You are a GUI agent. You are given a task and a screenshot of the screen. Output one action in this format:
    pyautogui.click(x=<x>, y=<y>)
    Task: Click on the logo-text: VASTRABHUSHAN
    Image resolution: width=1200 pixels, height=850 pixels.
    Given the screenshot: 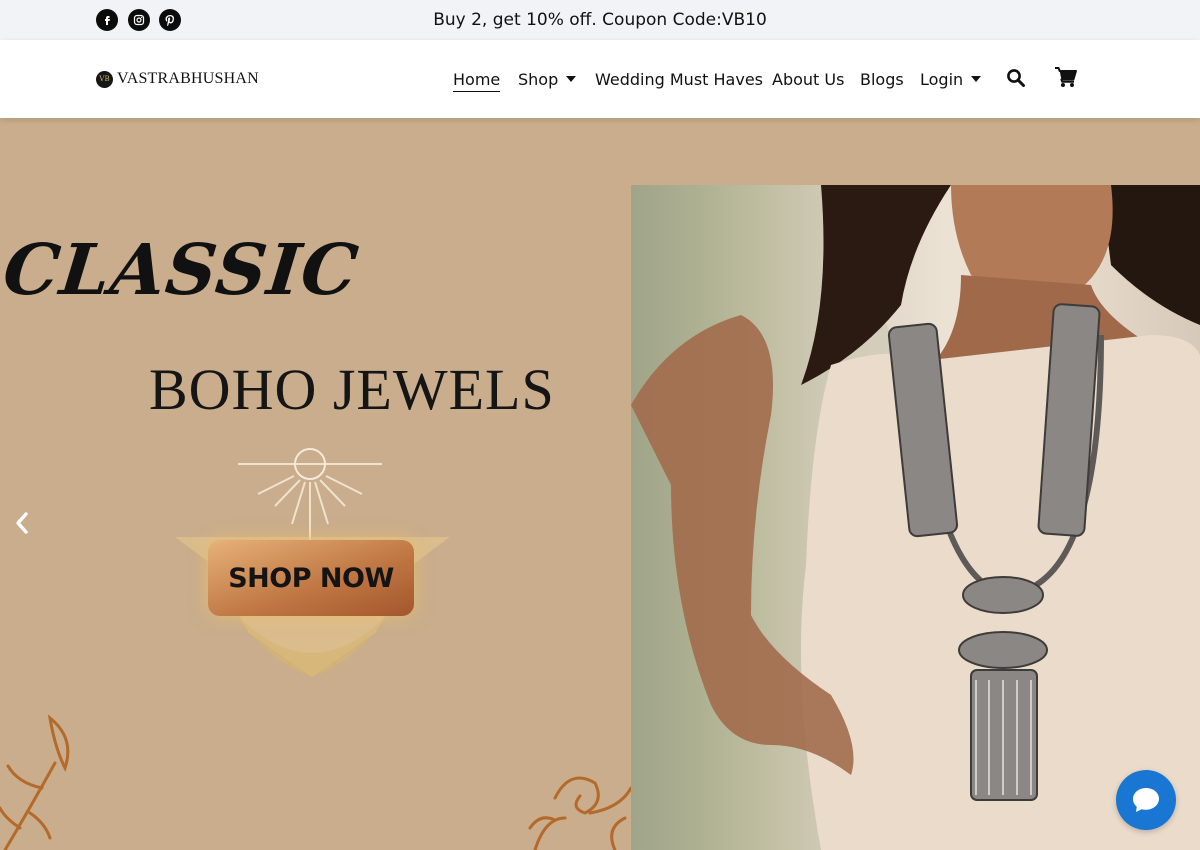 What is the action you would take?
    pyautogui.click(x=188, y=78)
    